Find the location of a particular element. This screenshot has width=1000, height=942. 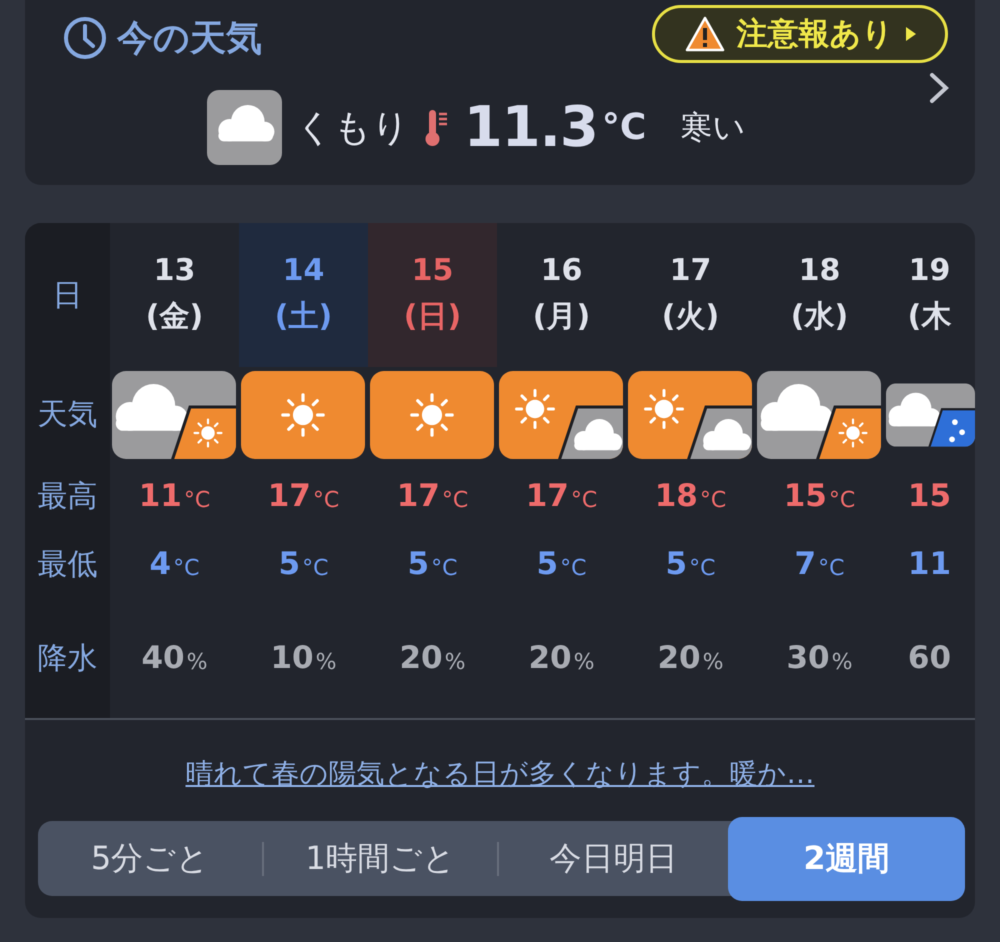

row-label: 最低 is located at coordinates (68, 565).